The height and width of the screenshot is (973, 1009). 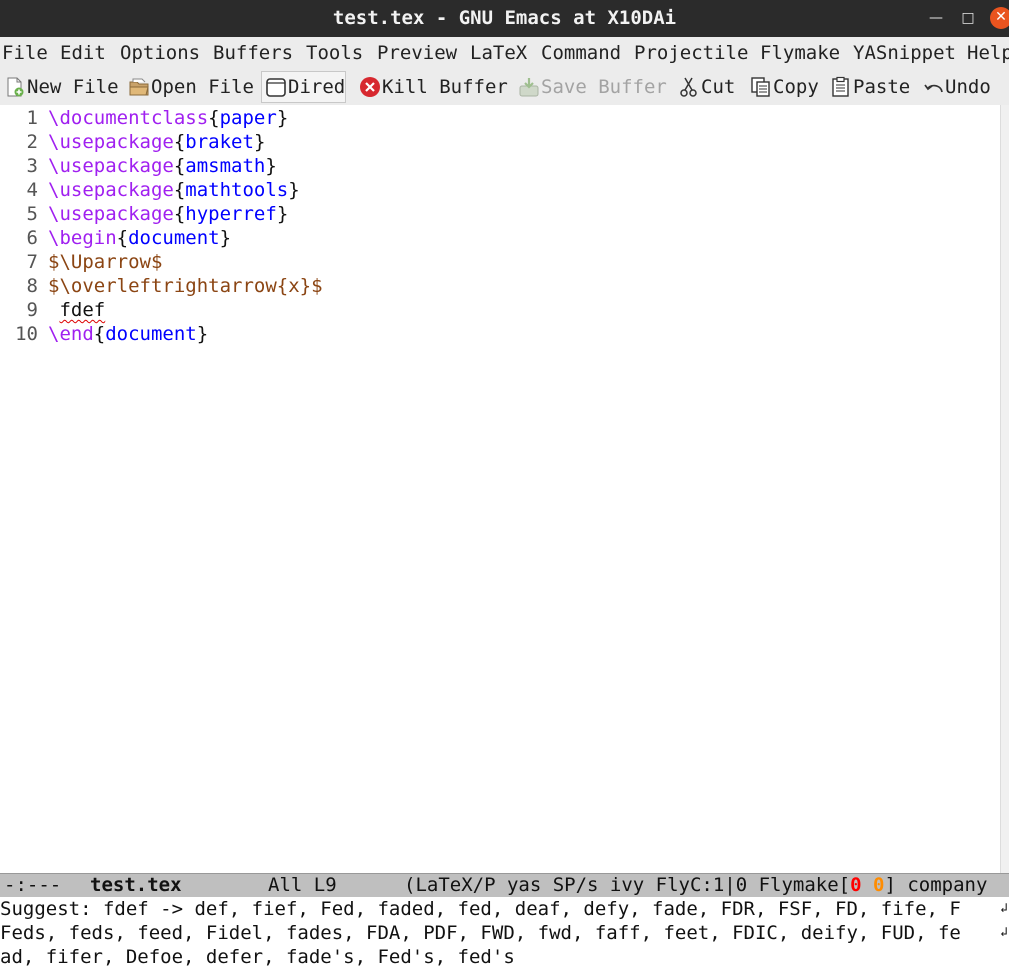 What do you see at coordinates (25, 53) in the screenshot?
I see `menu-file: File` at bounding box center [25, 53].